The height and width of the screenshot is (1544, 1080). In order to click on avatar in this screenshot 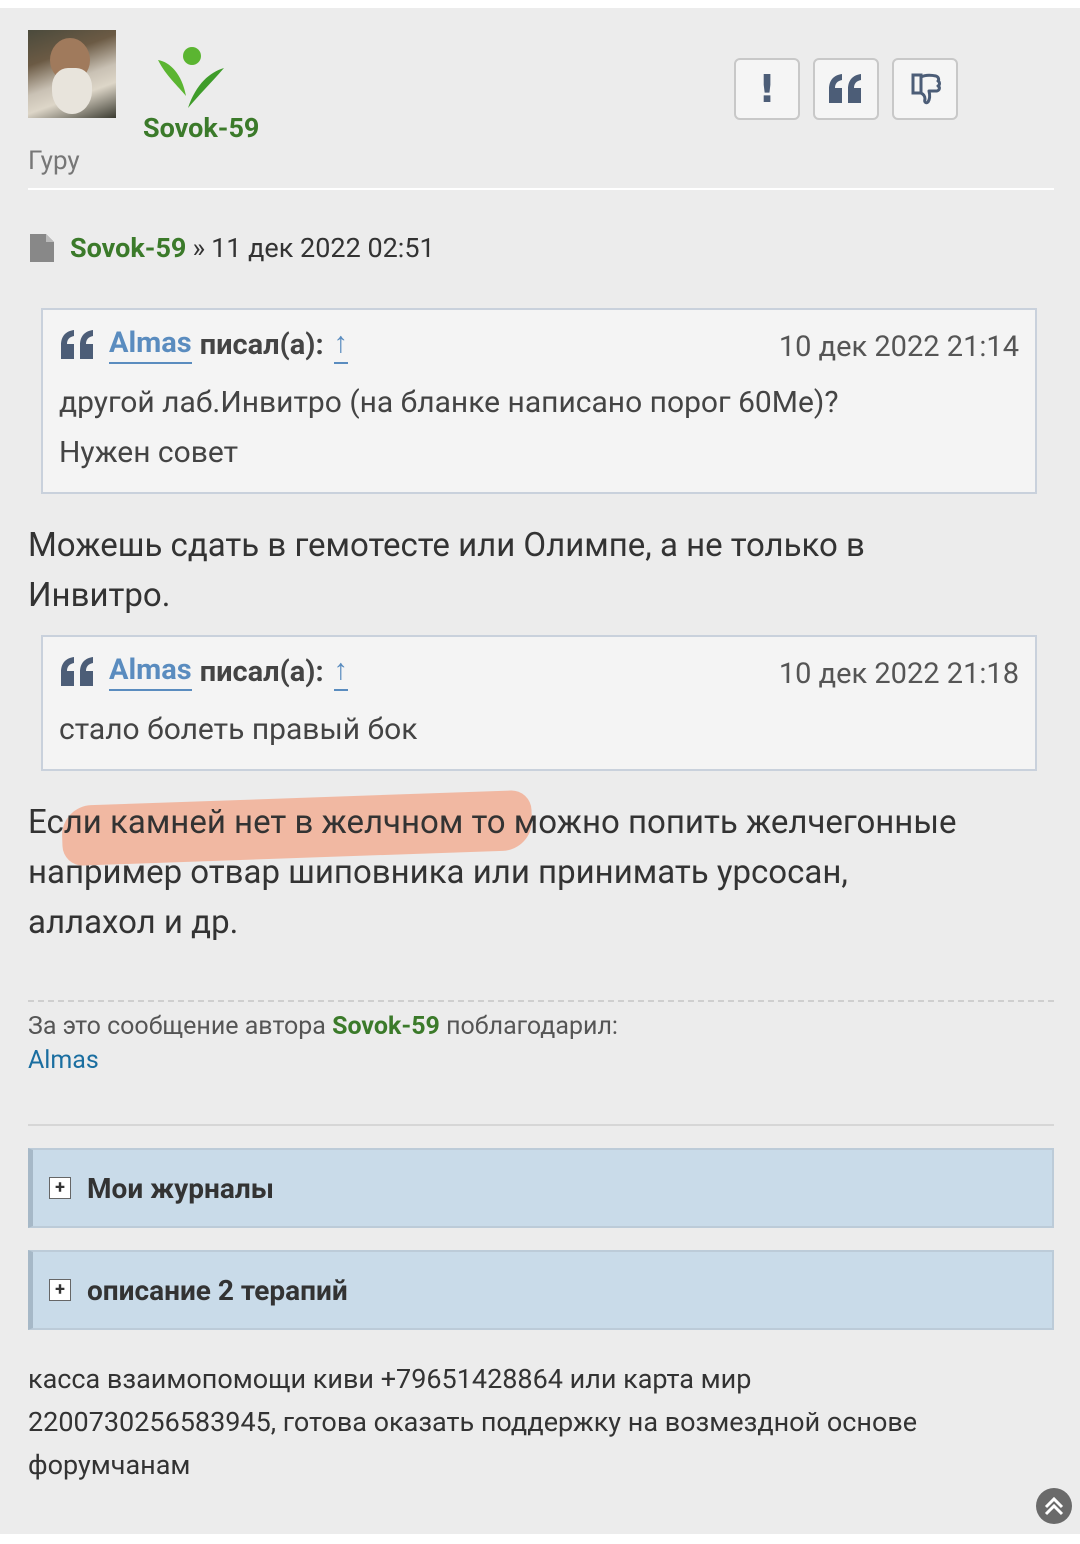, I will do `click(72, 74)`.